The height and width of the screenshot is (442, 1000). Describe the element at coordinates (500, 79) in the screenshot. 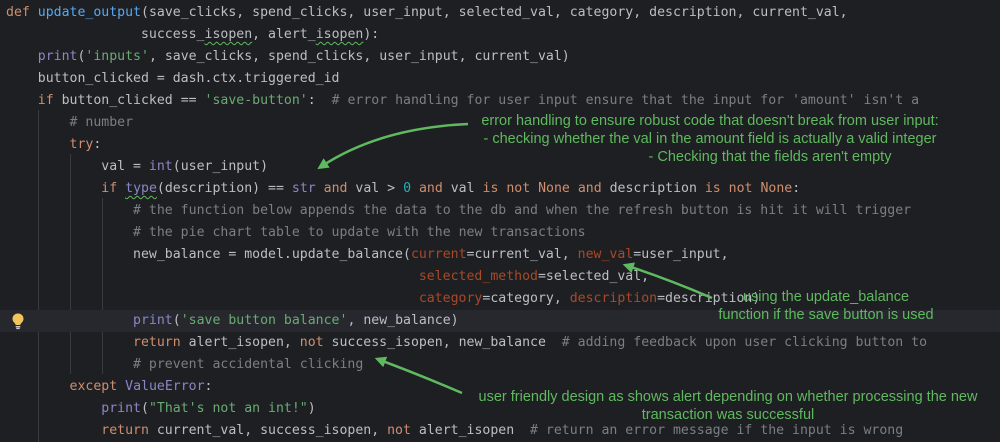

I see `code-line: button_clicked = dash.ctx.triggered_id` at that location.